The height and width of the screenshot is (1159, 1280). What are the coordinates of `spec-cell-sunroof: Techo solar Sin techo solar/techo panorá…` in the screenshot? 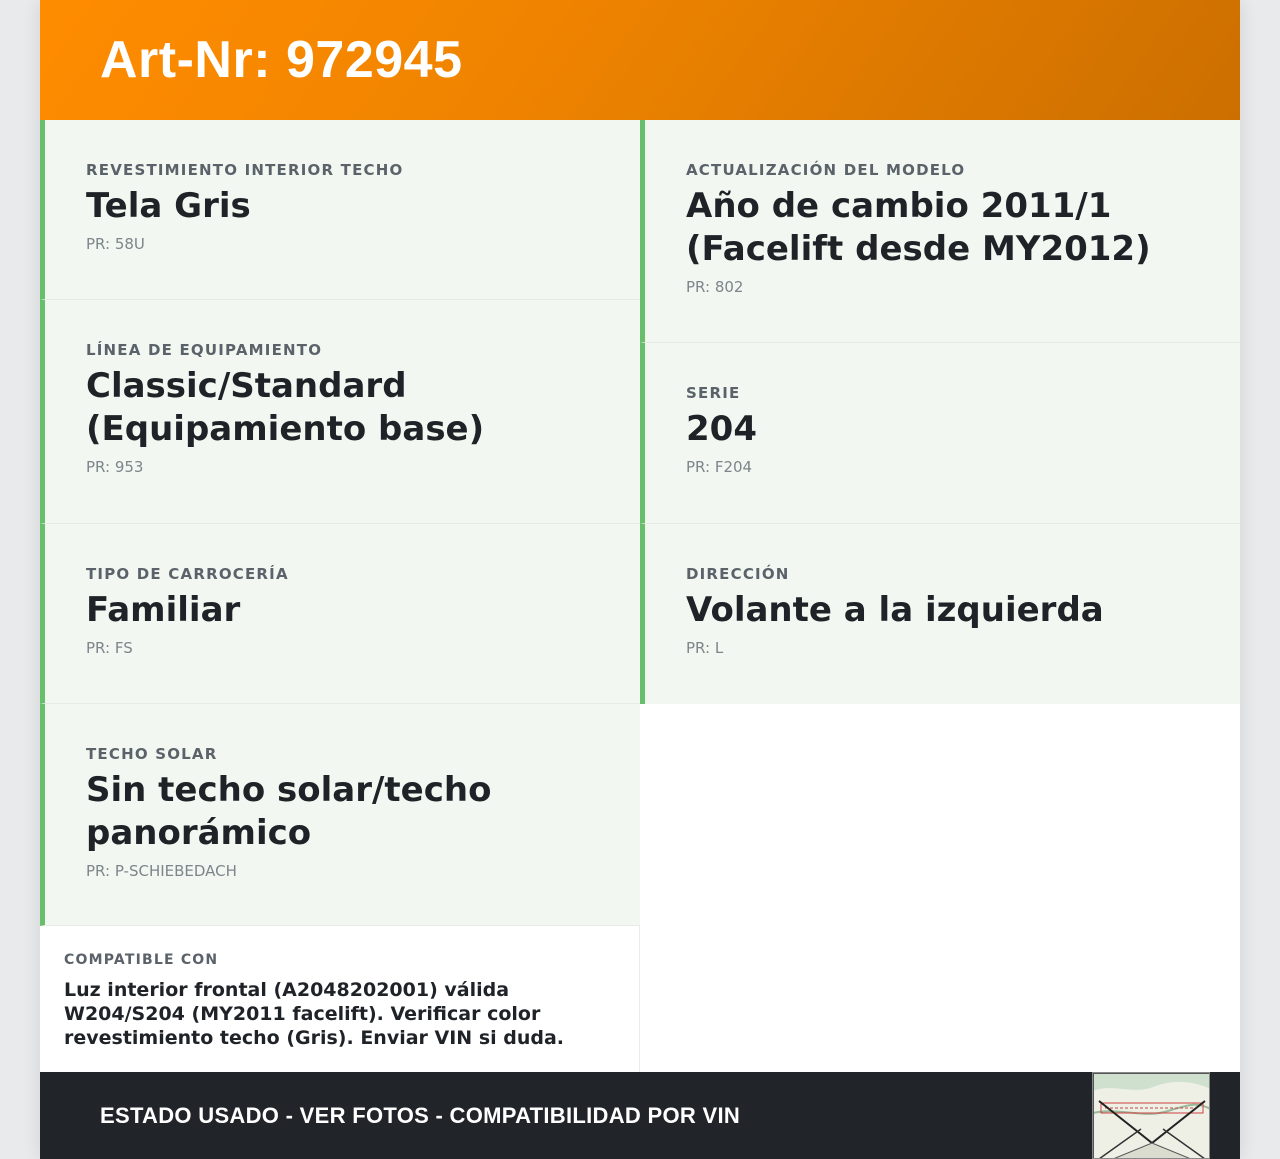 It's located at (340, 815).